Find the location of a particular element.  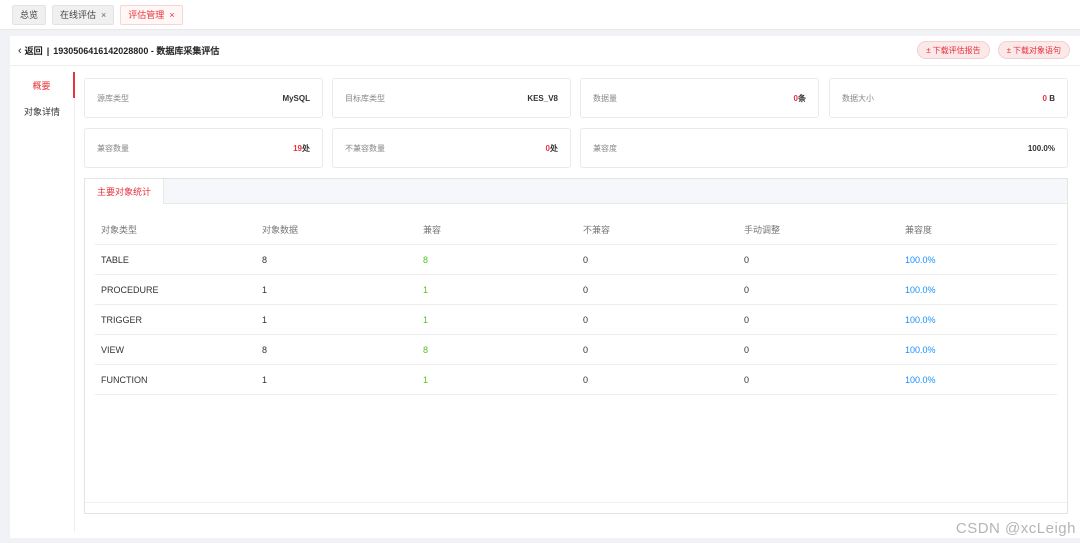

tab-label: 评估管理 is located at coordinates (146, 15).